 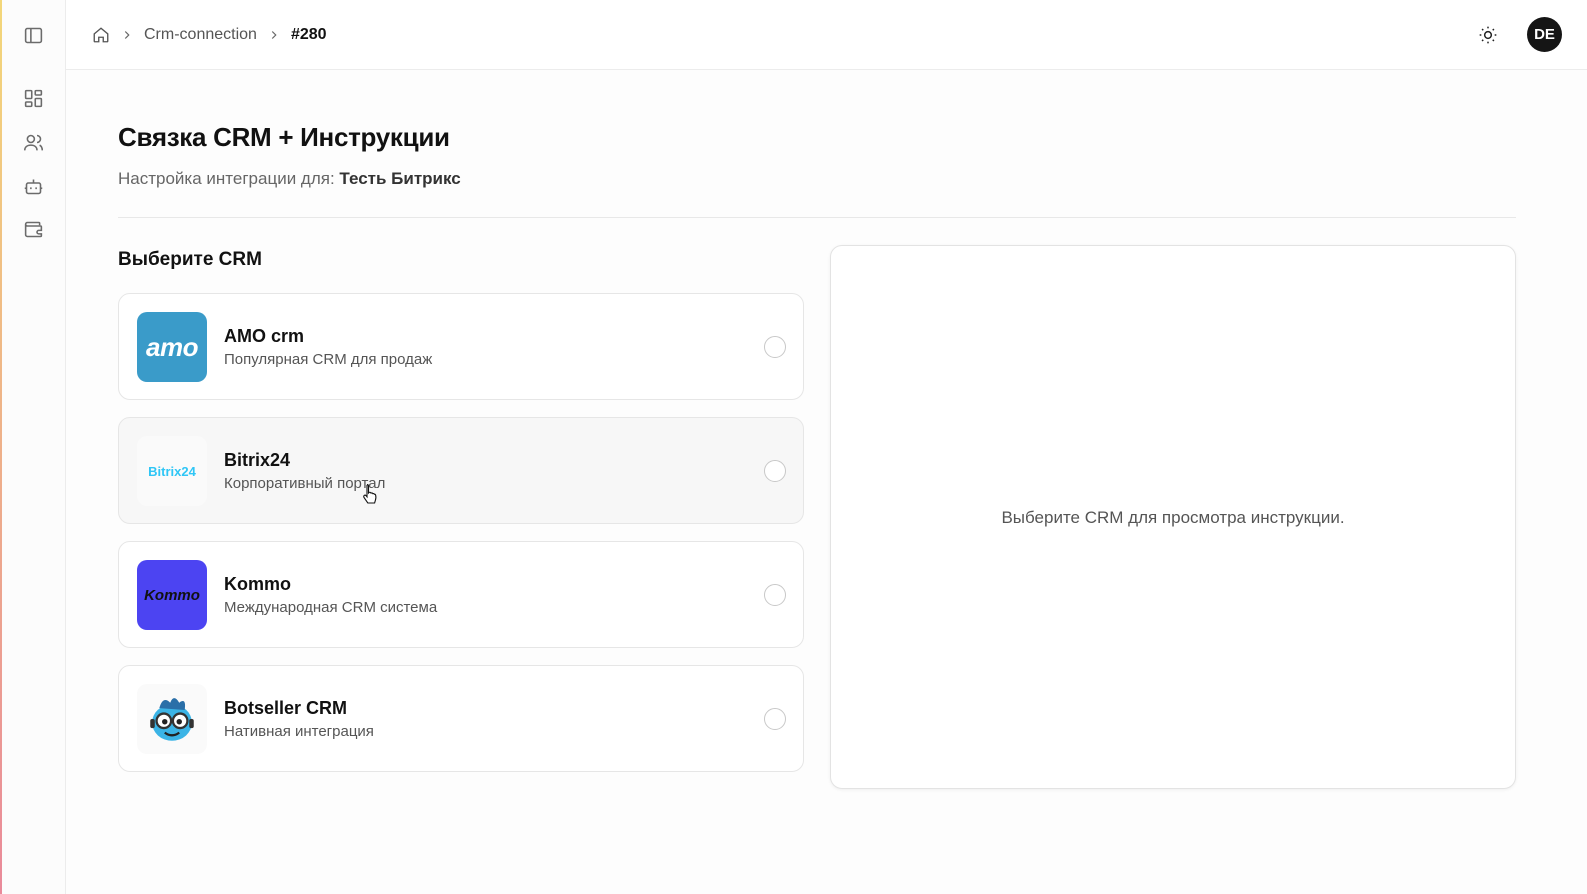 I want to click on users-icon, so click(x=33, y=142).